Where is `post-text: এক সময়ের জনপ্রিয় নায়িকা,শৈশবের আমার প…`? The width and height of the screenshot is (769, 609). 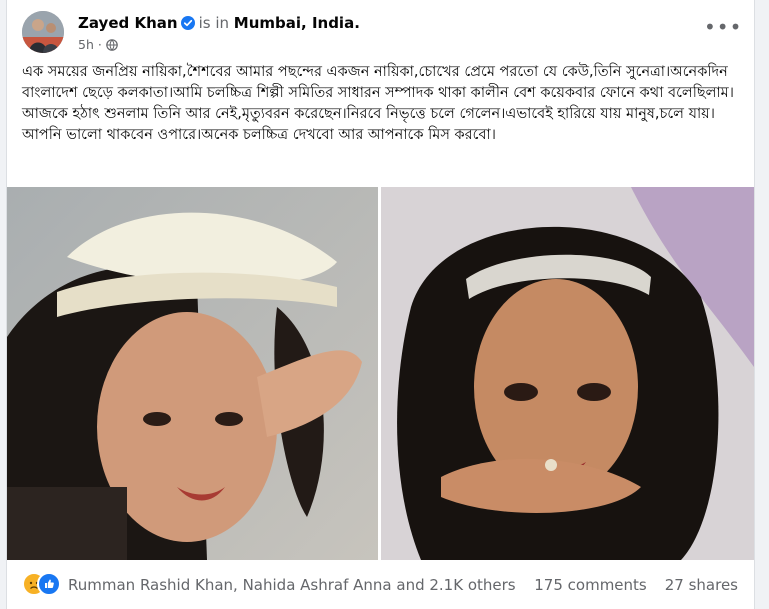
post-text: এক সময়ের জনপ্রিয় নায়িকা,শৈশবের আমার প… is located at coordinates (378, 103).